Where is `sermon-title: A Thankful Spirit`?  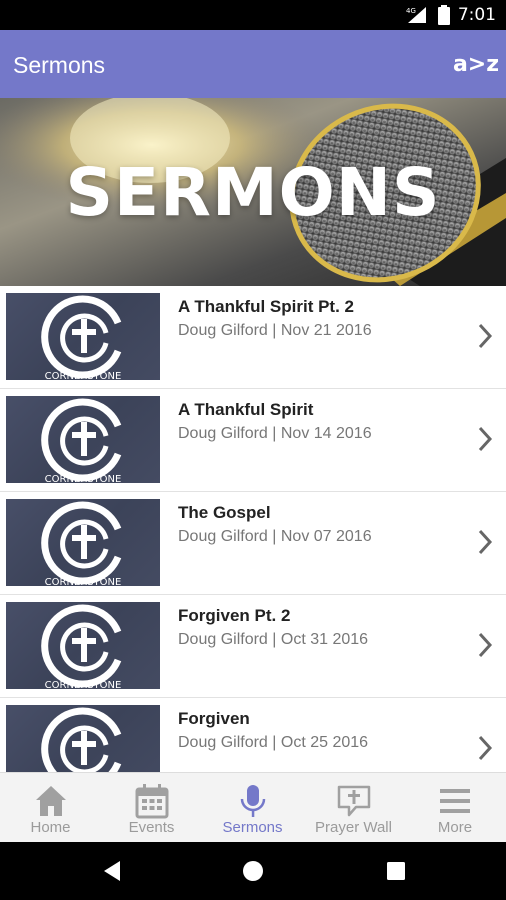
sermon-title: A Thankful Spirit is located at coordinates (246, 409).